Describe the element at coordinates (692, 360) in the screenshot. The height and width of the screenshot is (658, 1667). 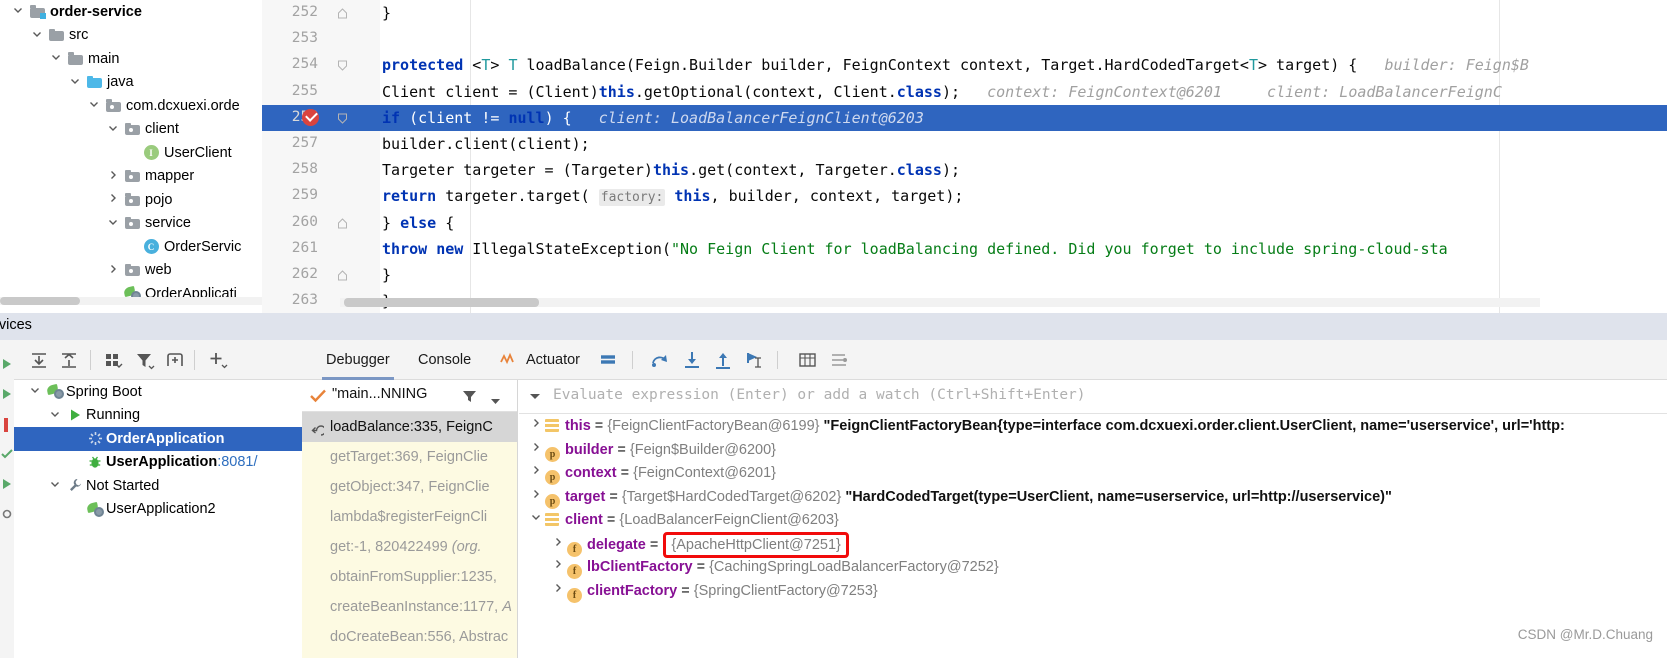
I see `debug-step-into-icon` at that location.